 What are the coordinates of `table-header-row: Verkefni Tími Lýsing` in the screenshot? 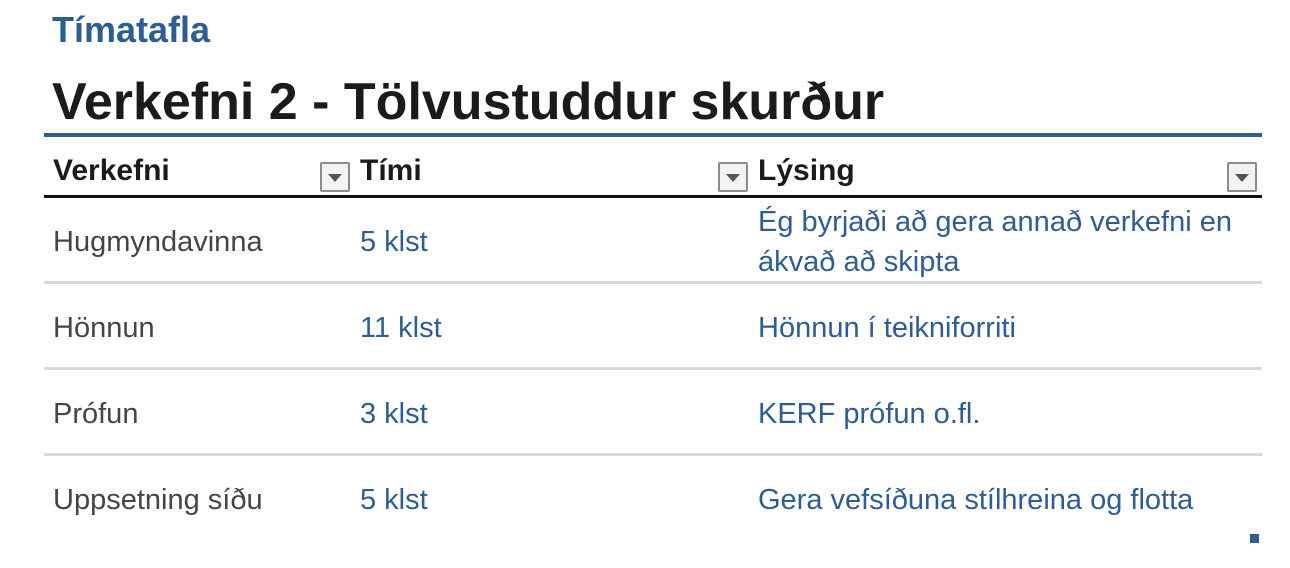 It's located at (653, 167).